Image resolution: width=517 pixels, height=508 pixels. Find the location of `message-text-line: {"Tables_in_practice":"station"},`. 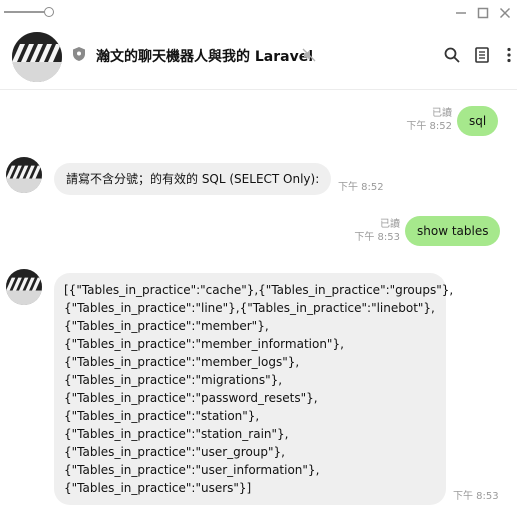

message-text-line: {"Tables_in_practice":"station"}, is located at coordinates (162, 416).